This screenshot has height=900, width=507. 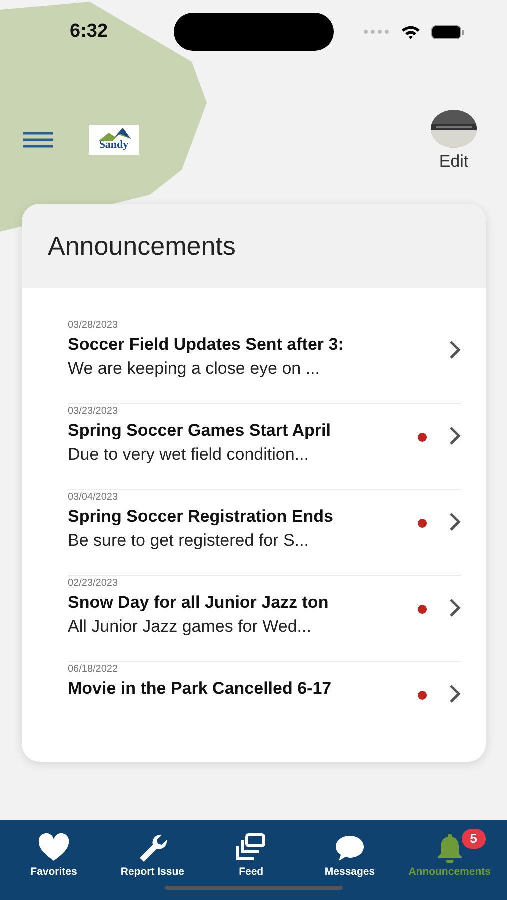 What do you see at coordinates (449, 855) in the screenshot?
I see `tab-button: Announcements 5` at bounding box center [449, 855].